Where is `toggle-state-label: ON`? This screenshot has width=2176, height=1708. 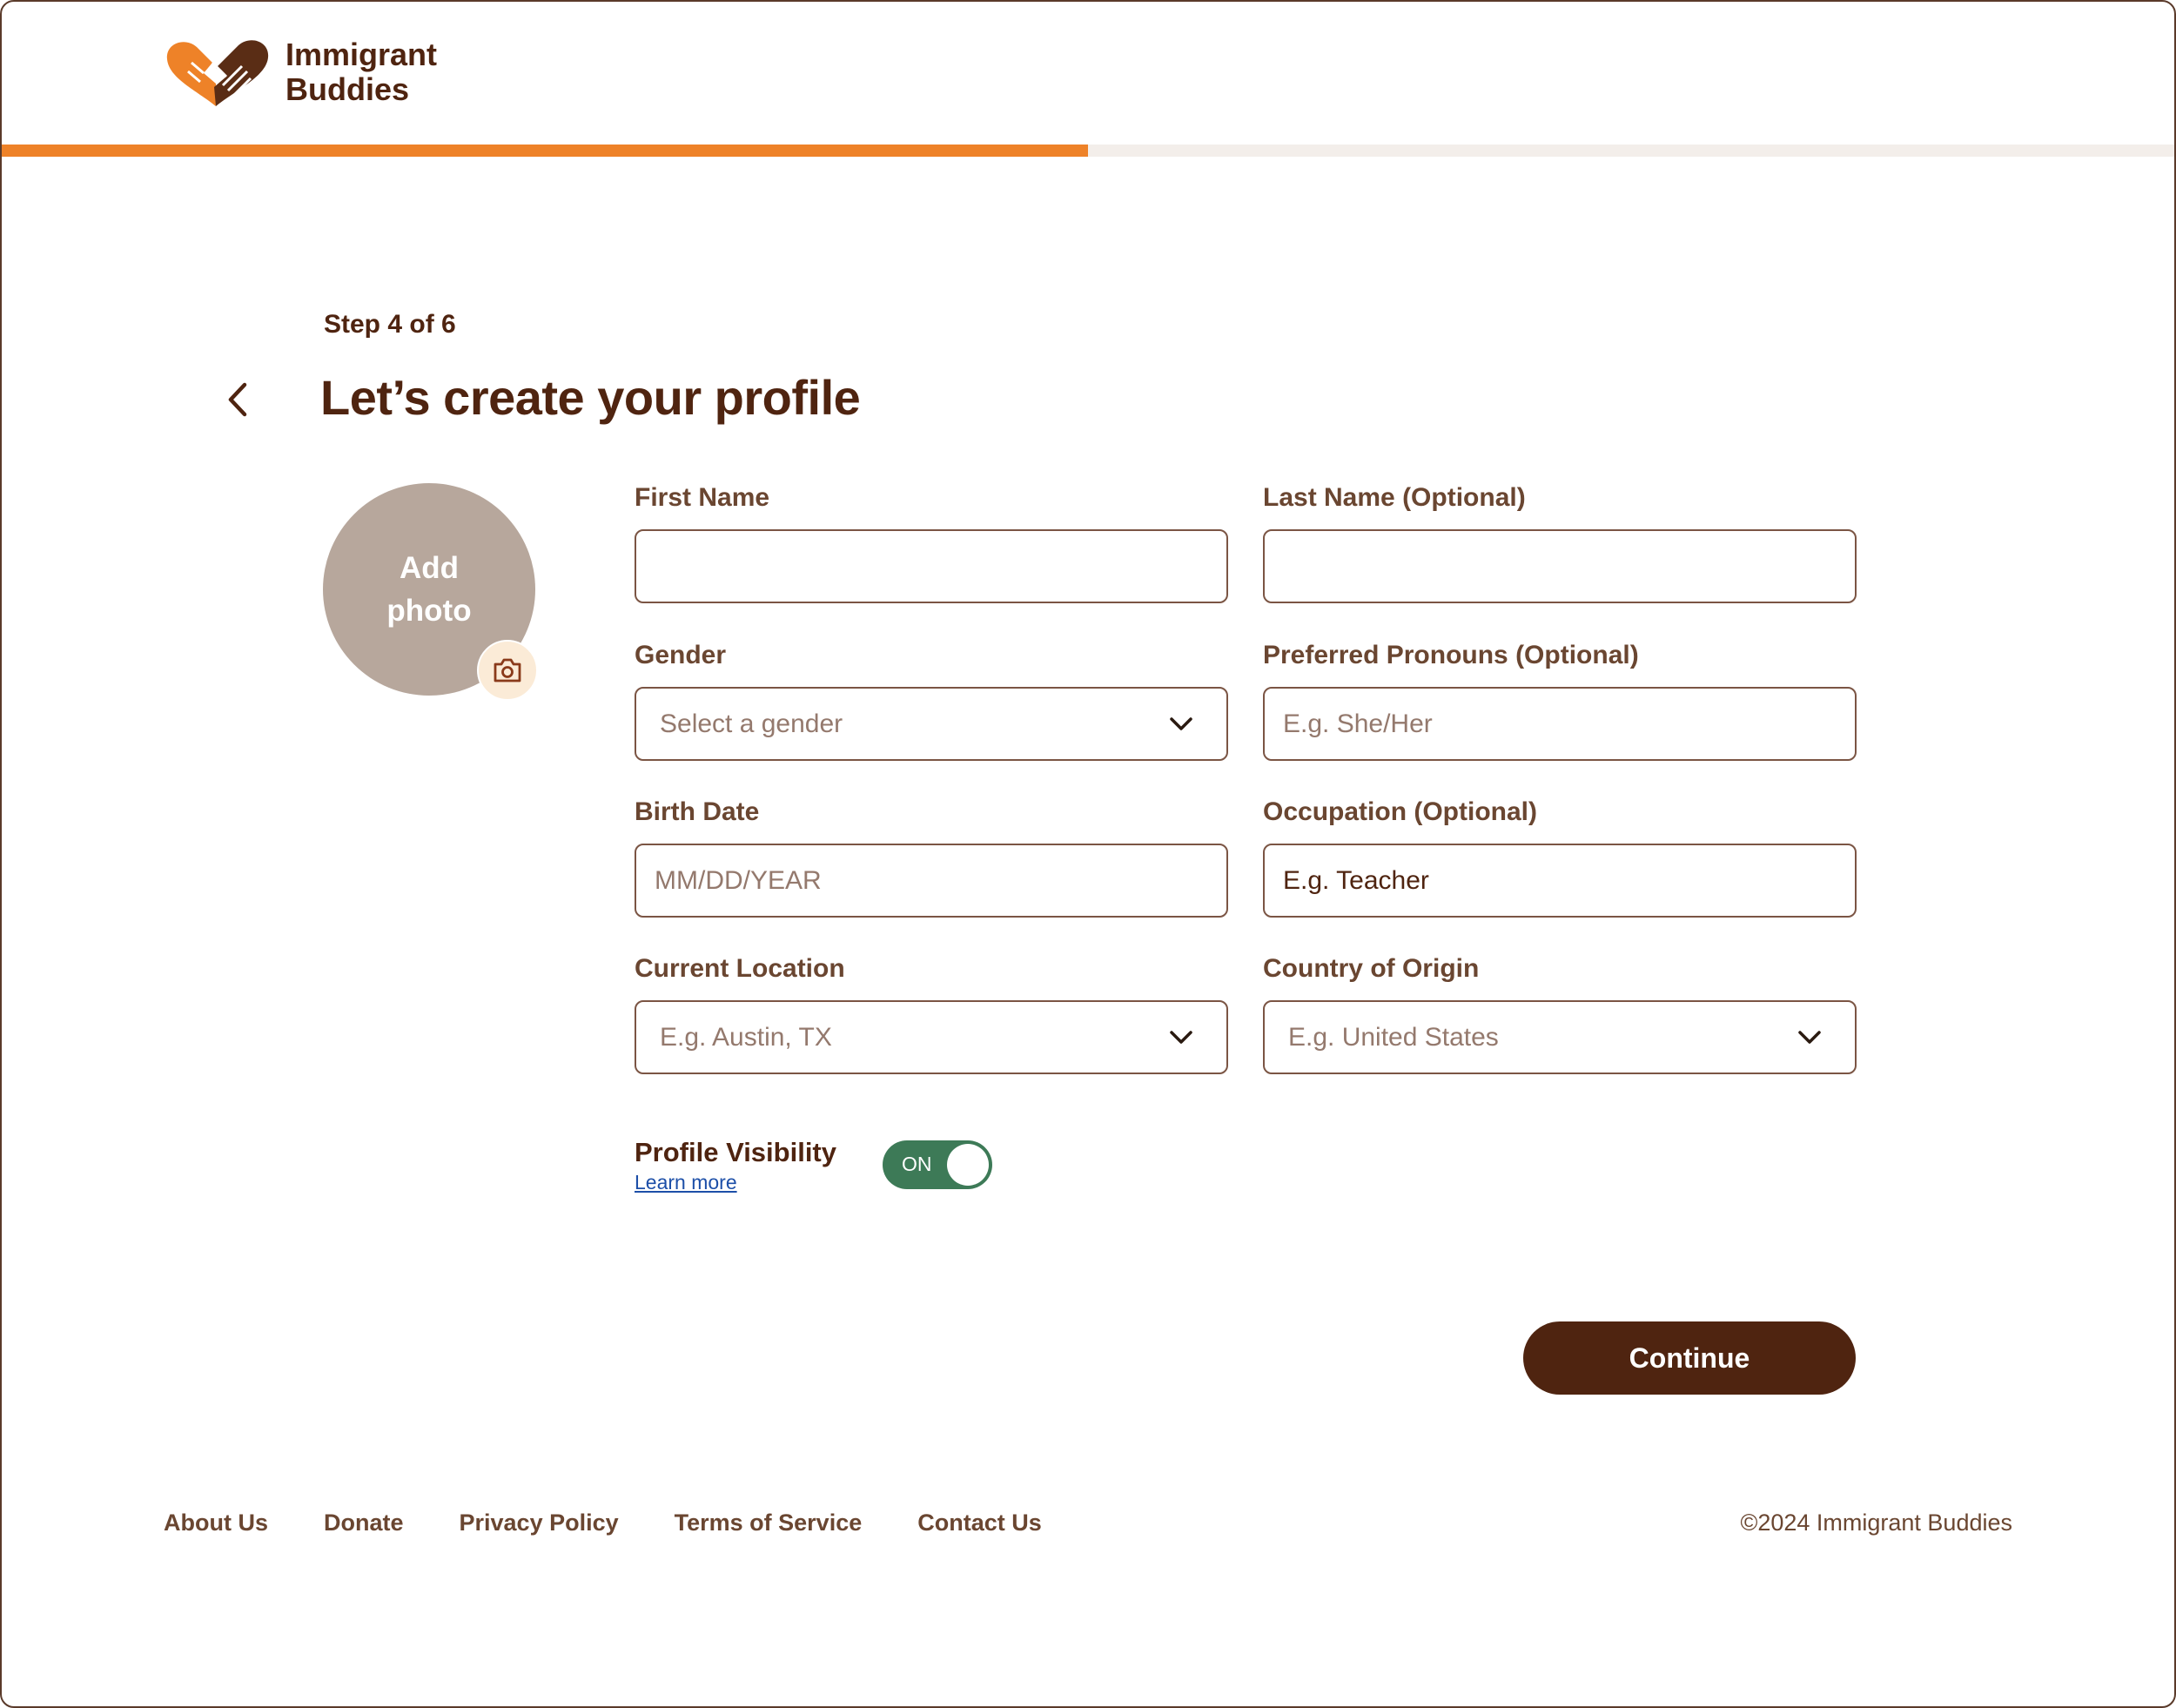 toggle-state-label: ON is located at coordinates (917, 1164).